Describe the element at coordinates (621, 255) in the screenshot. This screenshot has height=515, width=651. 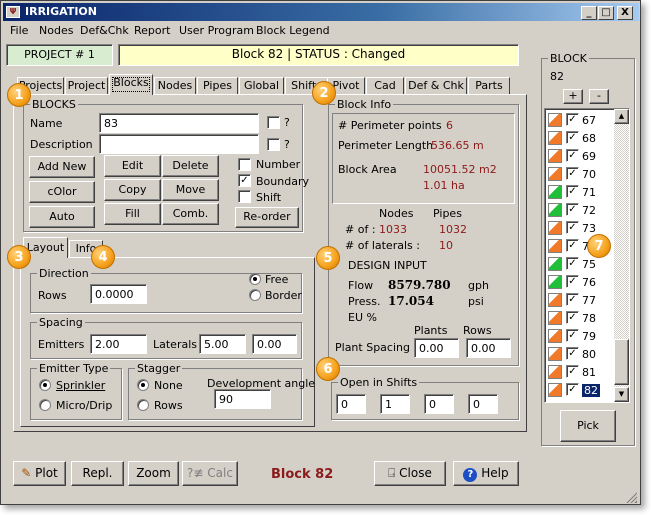
I see `list-scrollbar: ▲ ▼` at that location.